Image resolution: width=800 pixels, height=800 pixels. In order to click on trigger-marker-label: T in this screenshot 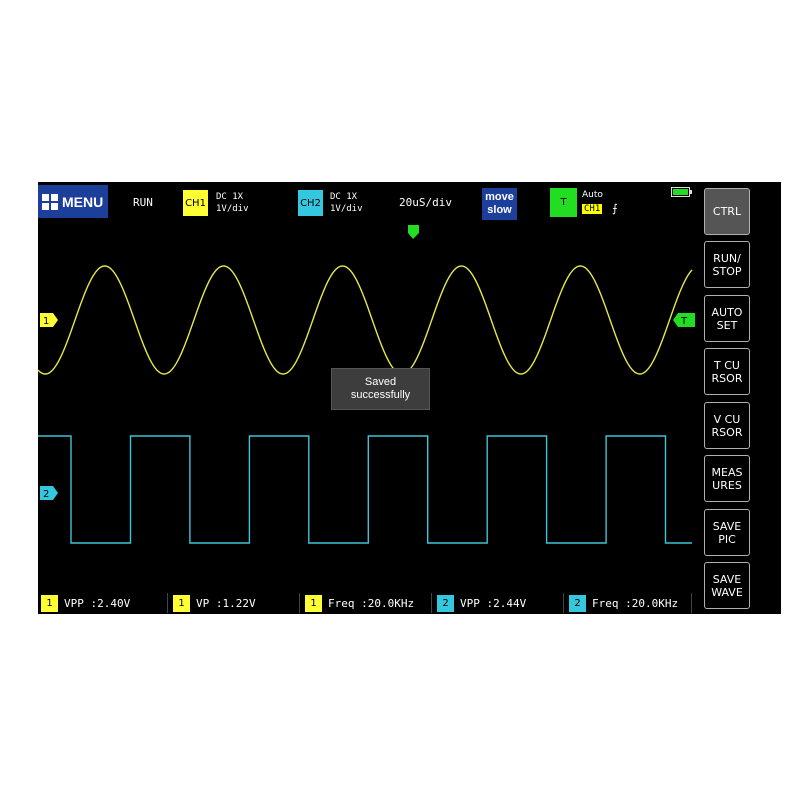, I will do `click(684, 321)`.